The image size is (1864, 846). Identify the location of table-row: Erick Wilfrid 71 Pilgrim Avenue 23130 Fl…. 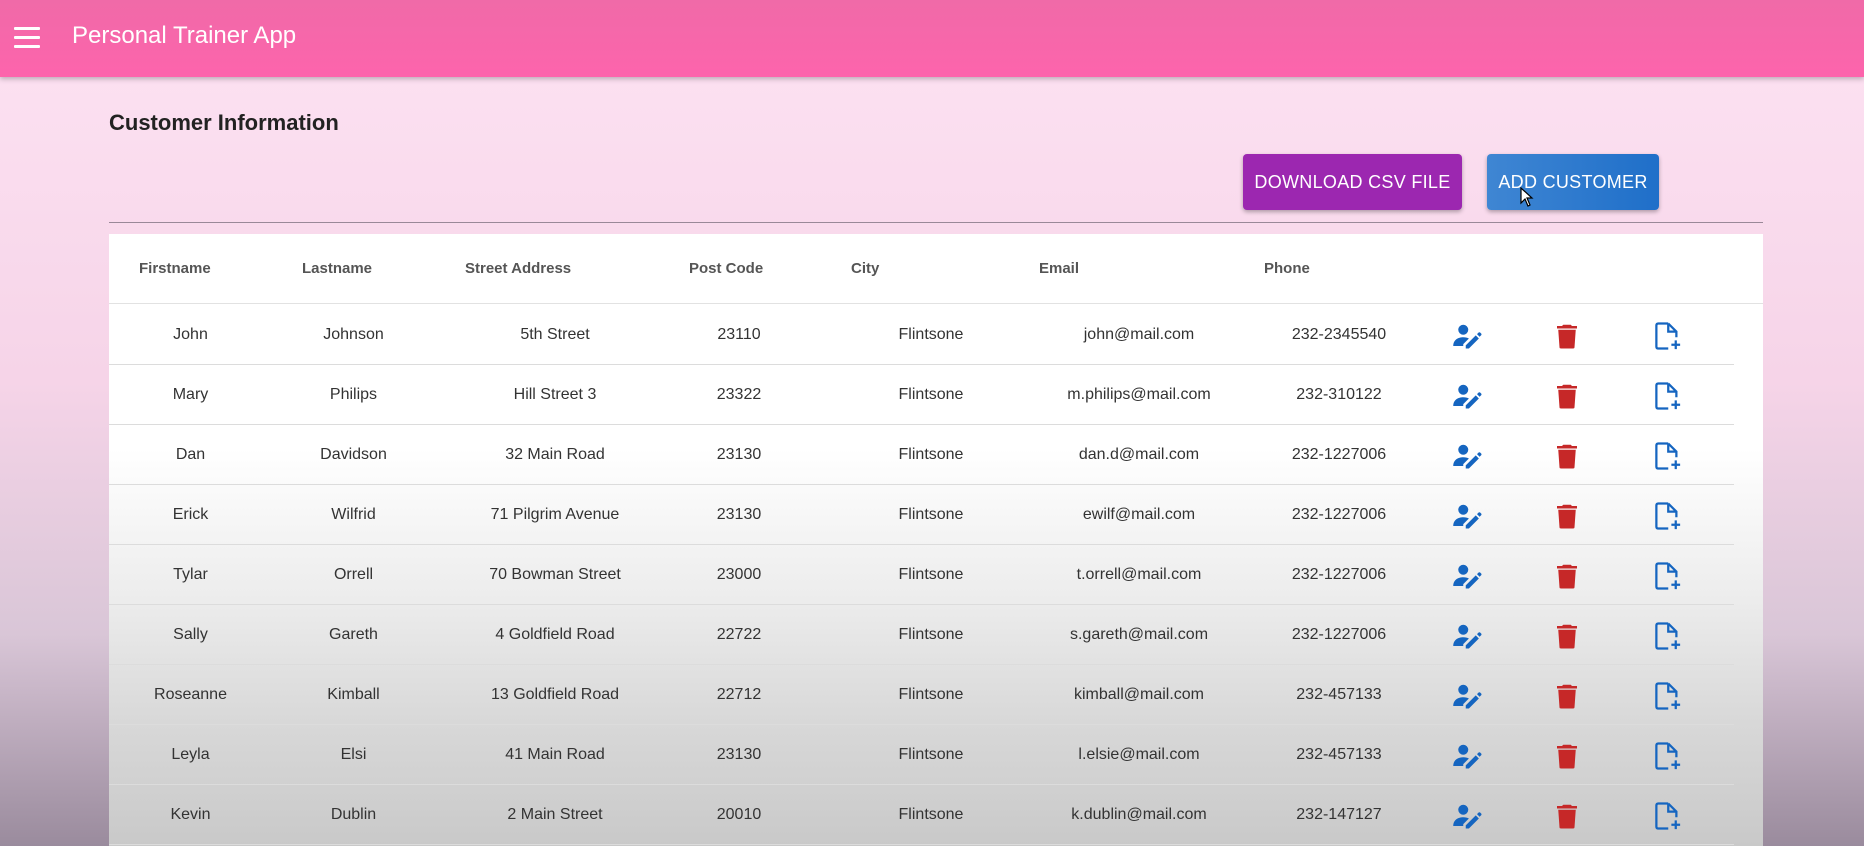
(921, 515).